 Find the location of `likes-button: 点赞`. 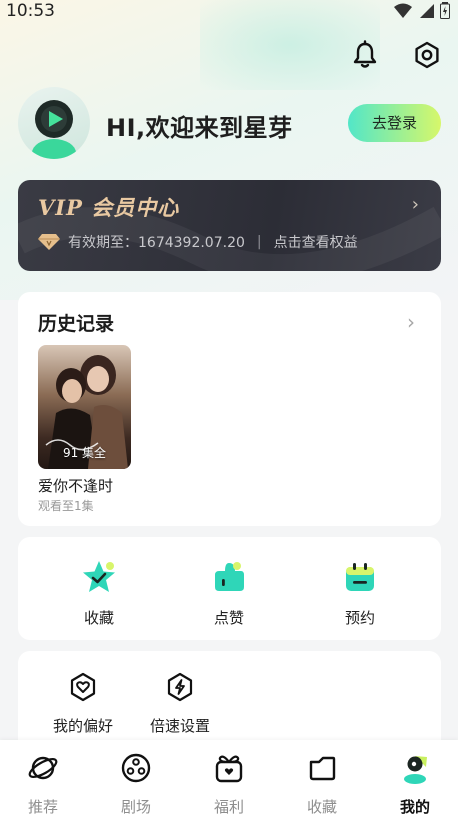

likes-button: 点赞 is located at coordinates (229, 593).